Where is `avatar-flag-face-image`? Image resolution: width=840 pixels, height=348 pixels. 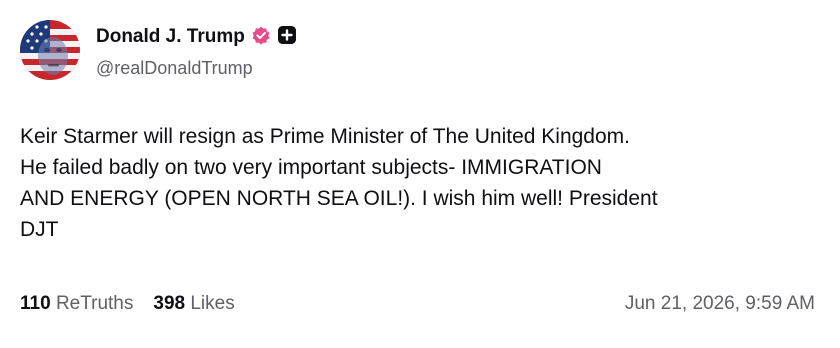 avatar-flag-face-image is located at coordinates (50, 50).